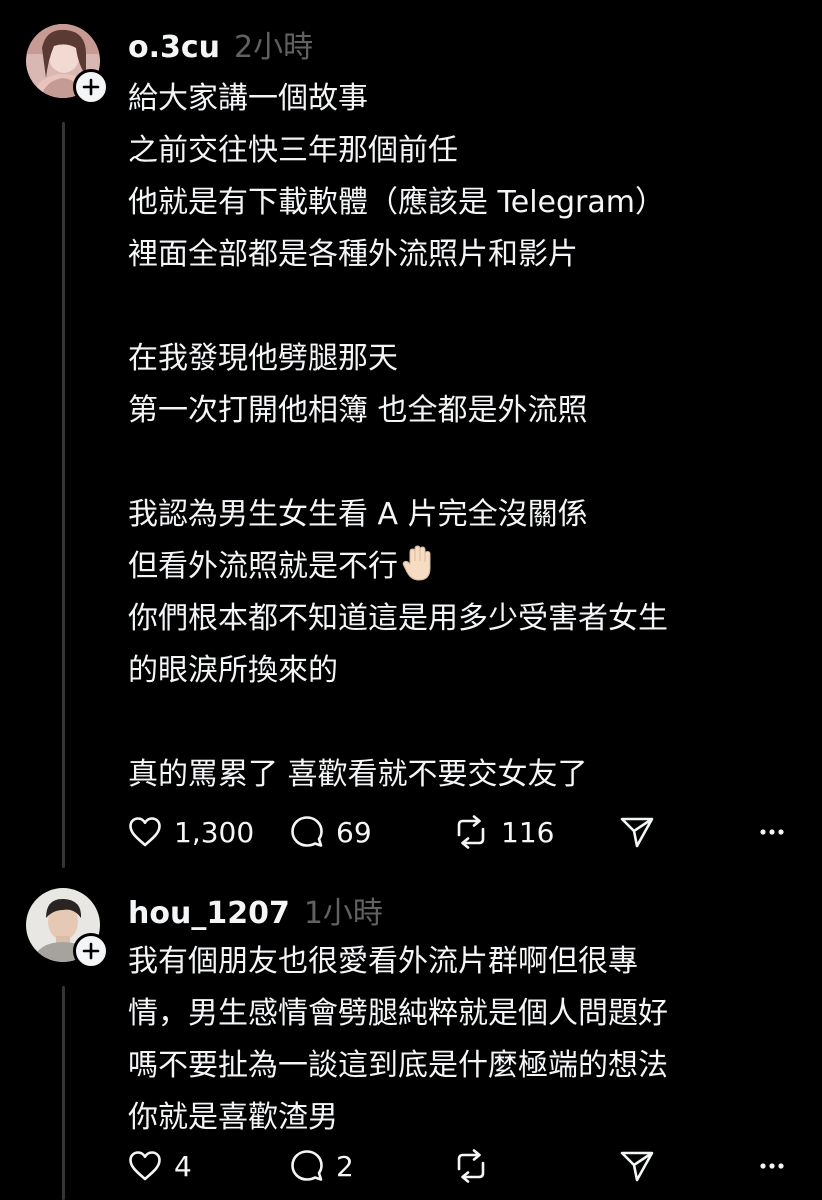 The height and width of the screenshot is (1200, 822). What do you see at coordinates (263, 358) in the screenshot?
I see `post-line: 在我發現他劈腿那天` at bounding box center [263, 358].